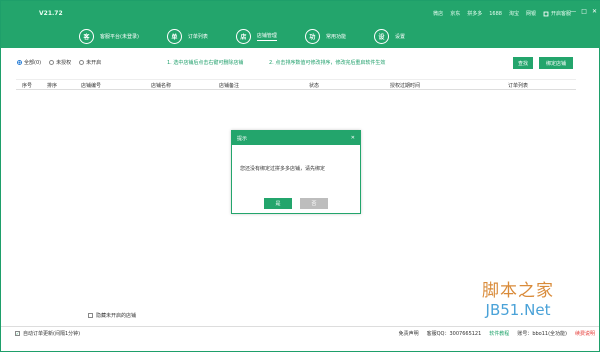  What do you see at coordinates (51, 13) in the screenshot?
I see `app-version: V21.72` at bounding box center [51, 13].